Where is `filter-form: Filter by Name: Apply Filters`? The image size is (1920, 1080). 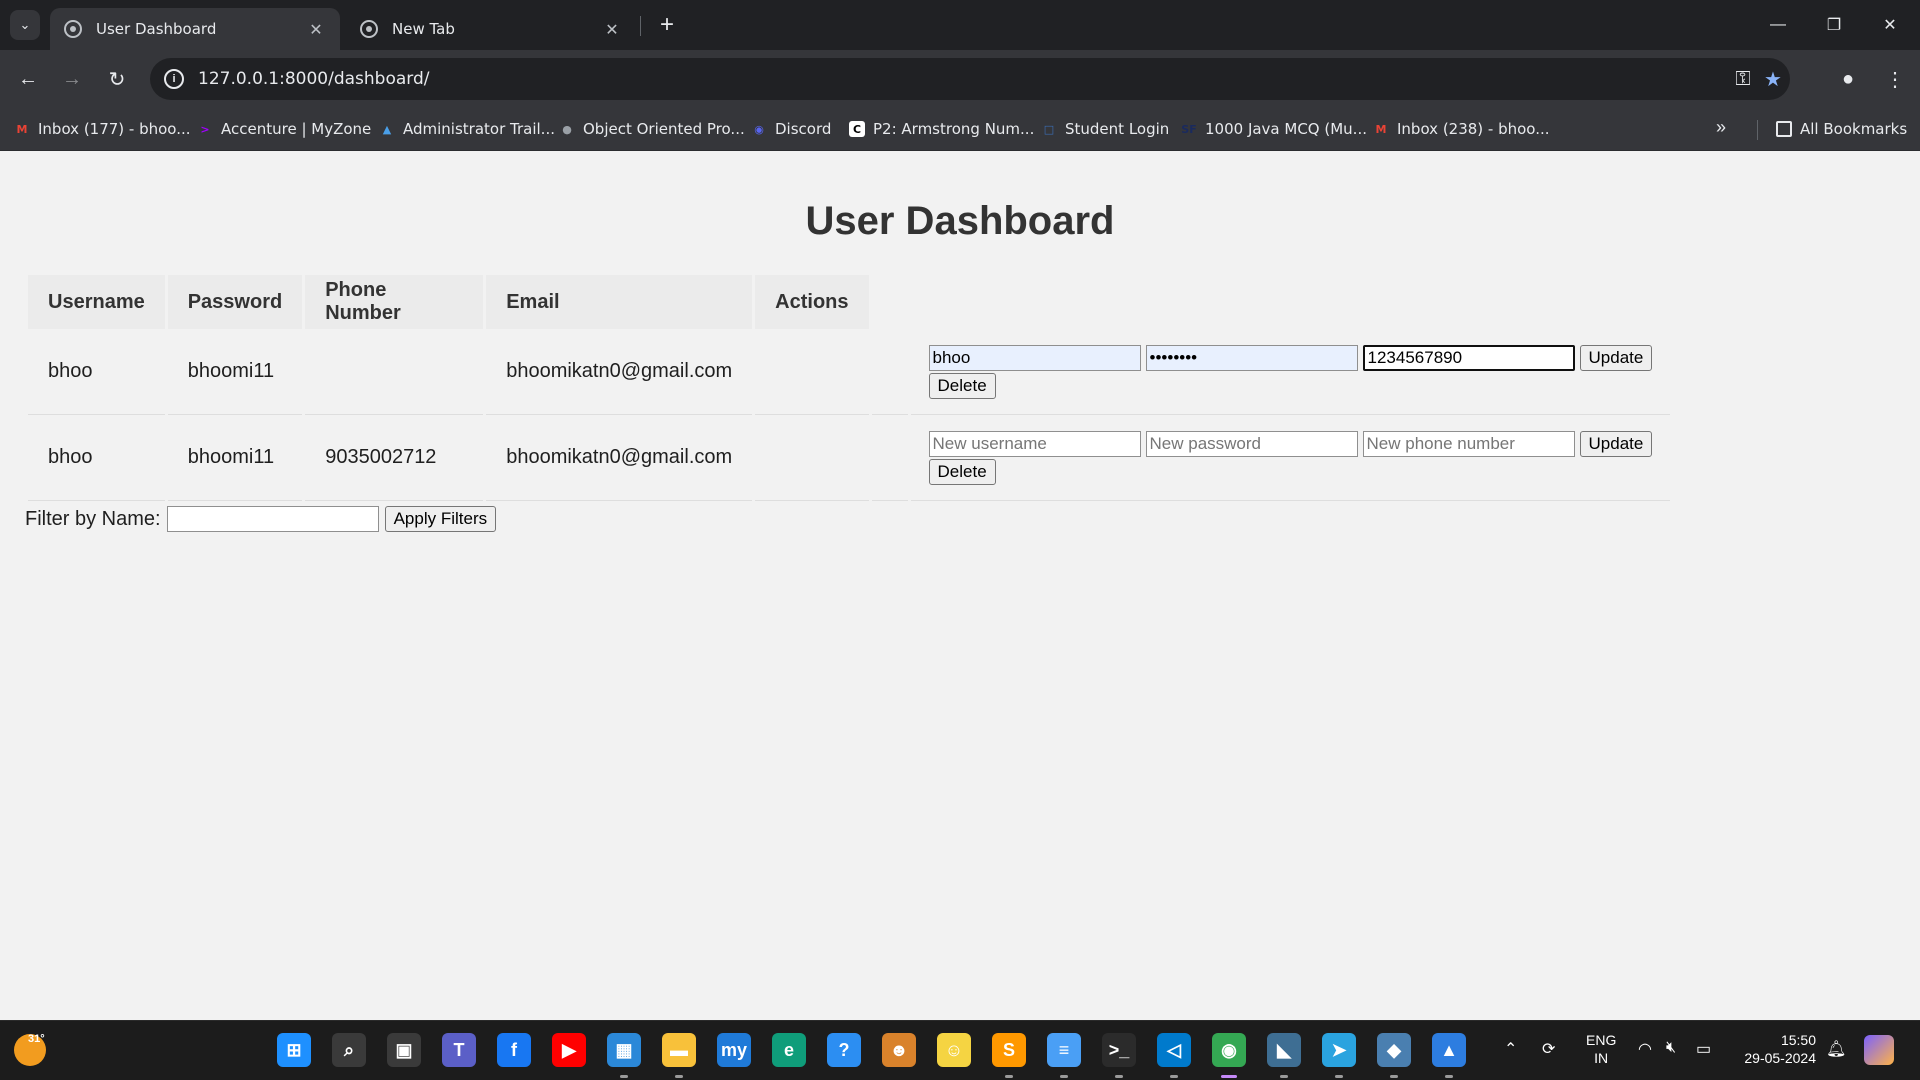 filter-form: Filter by Name: Apply Filters is located at coordinates (261, 519).